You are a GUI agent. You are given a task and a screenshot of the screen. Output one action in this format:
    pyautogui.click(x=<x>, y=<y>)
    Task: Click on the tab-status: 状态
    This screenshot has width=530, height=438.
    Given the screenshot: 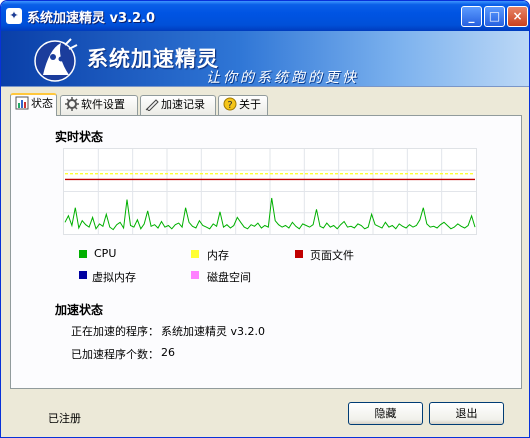 What is the action you would take?
    pyautogui.click(x=33, y=104)
    